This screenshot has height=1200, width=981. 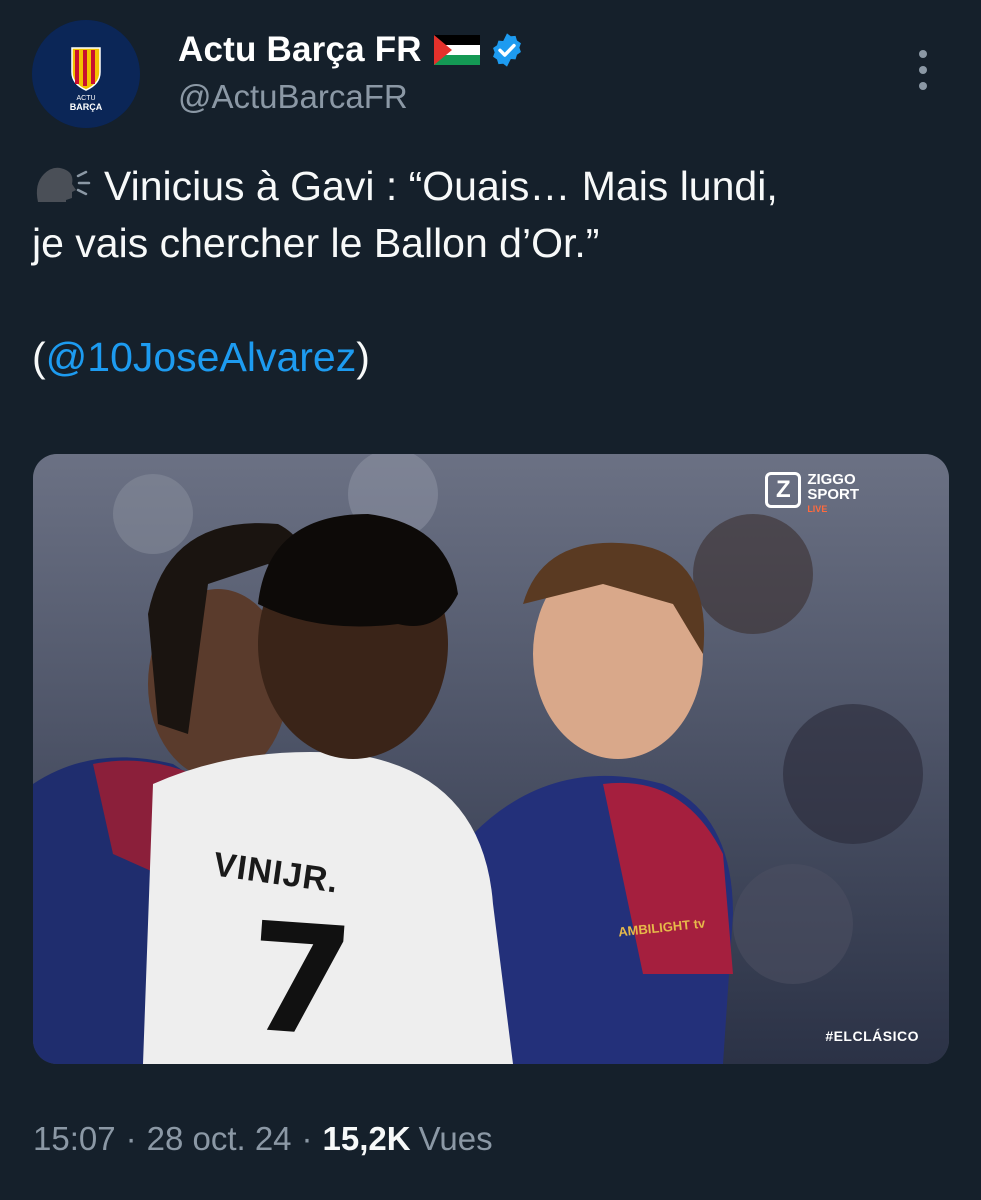 What do you see at coordinates (831, 479) in the screenshot?
I see `broadcaster-line-1: ZIGGO` at bounding box center [831, 479].